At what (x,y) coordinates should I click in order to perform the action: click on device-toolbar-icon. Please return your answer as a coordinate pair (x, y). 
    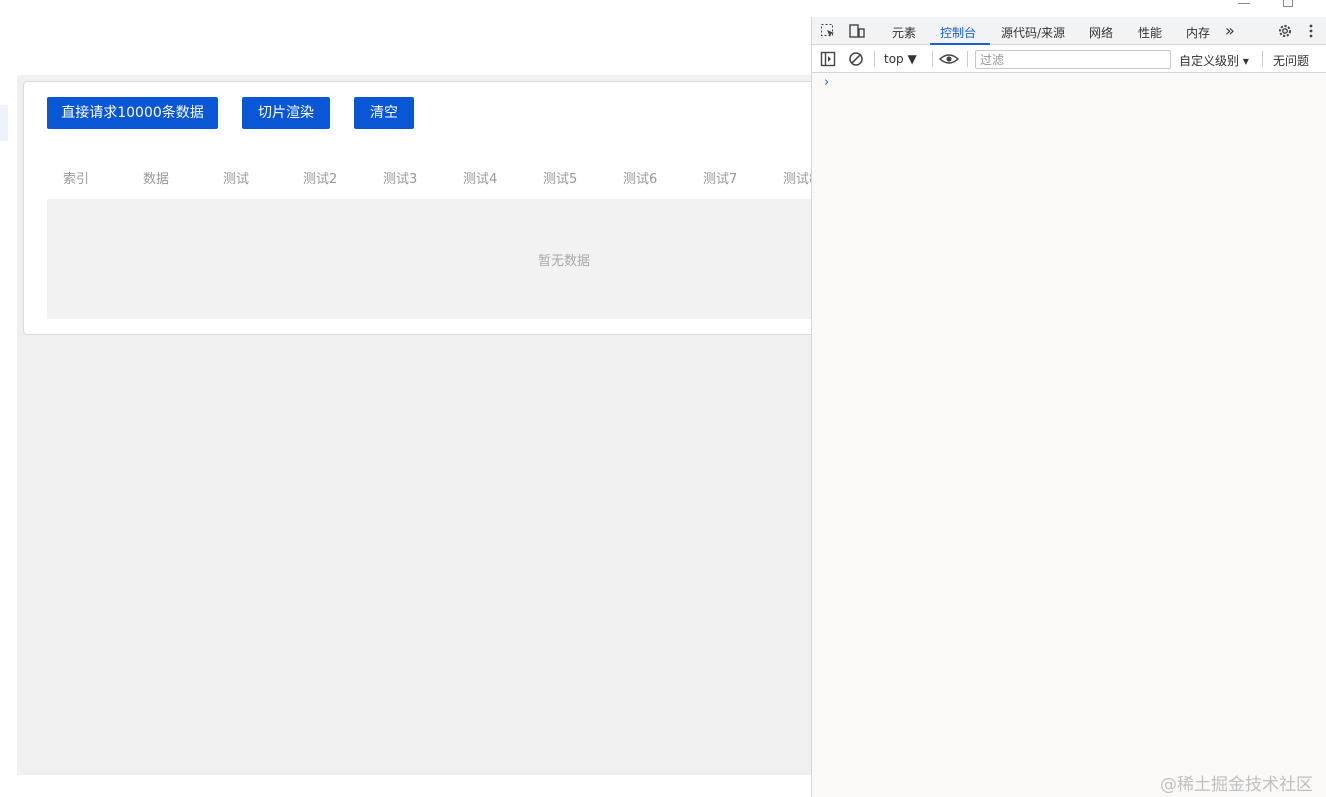
    Looking at the image, I should click on (857, 33).